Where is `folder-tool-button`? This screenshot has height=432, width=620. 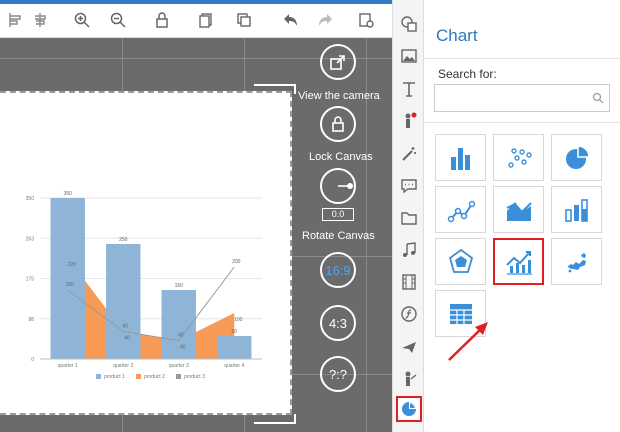 folder-tool-button is located at coordinates (409, 218).